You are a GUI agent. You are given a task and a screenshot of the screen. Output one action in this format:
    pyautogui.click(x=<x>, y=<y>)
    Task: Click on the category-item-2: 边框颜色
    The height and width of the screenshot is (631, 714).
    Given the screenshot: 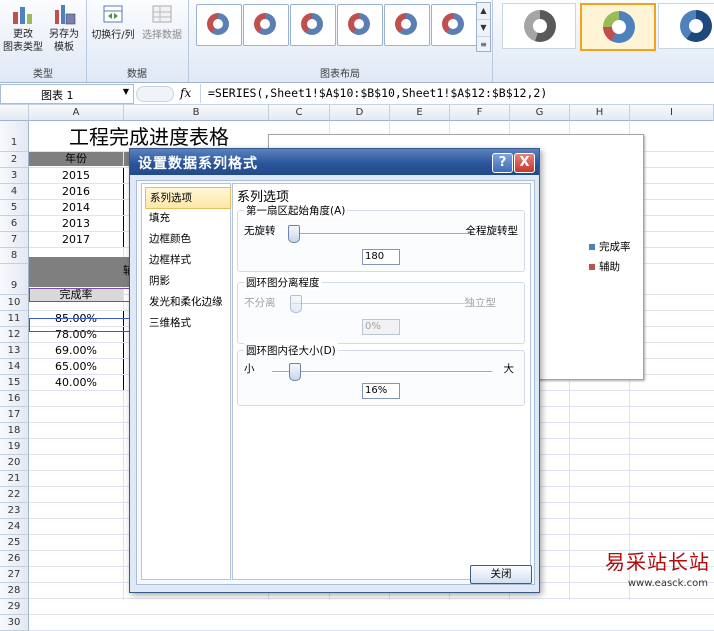 What is the action you would take?
    pyautogui.click(x=187, y=239)
    